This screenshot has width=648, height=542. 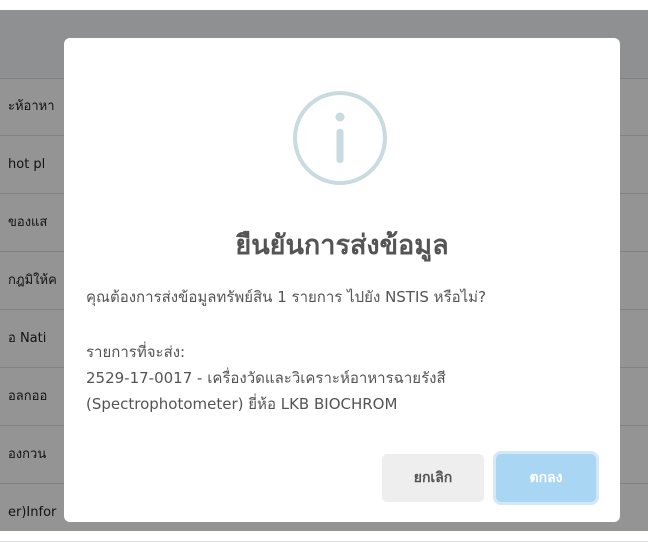 What do you see at coordinates (324, 5) in the screenshot?
I see `top-edge` at bounding box center [324, 5].